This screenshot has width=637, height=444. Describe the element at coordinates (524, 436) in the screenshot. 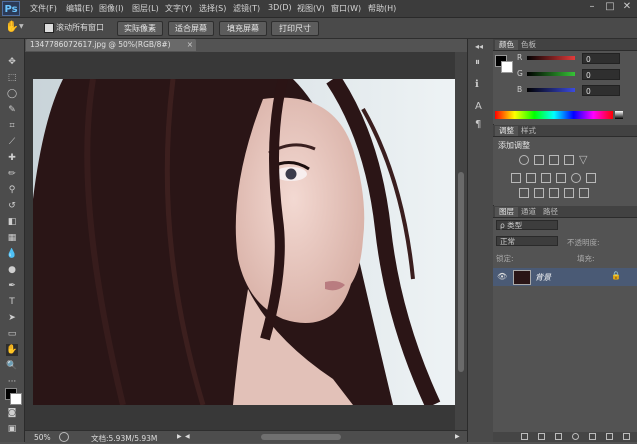

I see `link-layers-icon` at that location.